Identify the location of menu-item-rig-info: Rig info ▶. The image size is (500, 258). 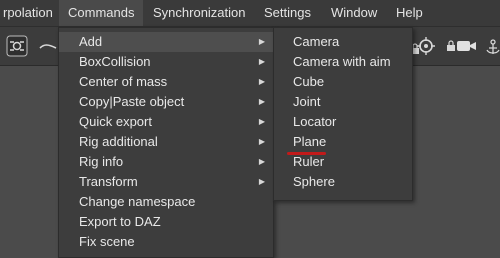
(166, 162).